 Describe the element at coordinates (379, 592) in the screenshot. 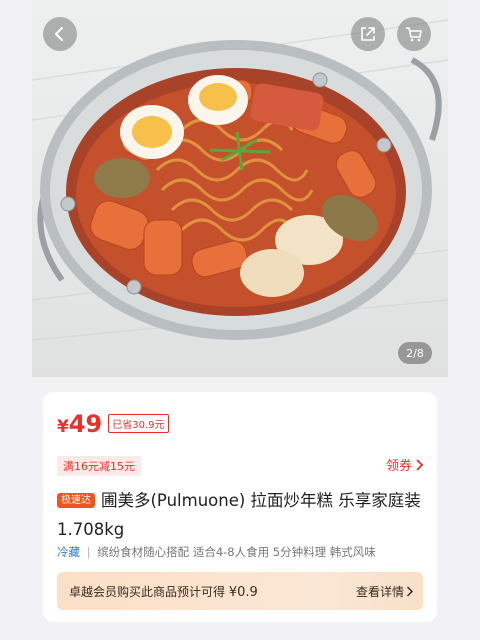

I see `member-details-label: 查看详情` at that location.